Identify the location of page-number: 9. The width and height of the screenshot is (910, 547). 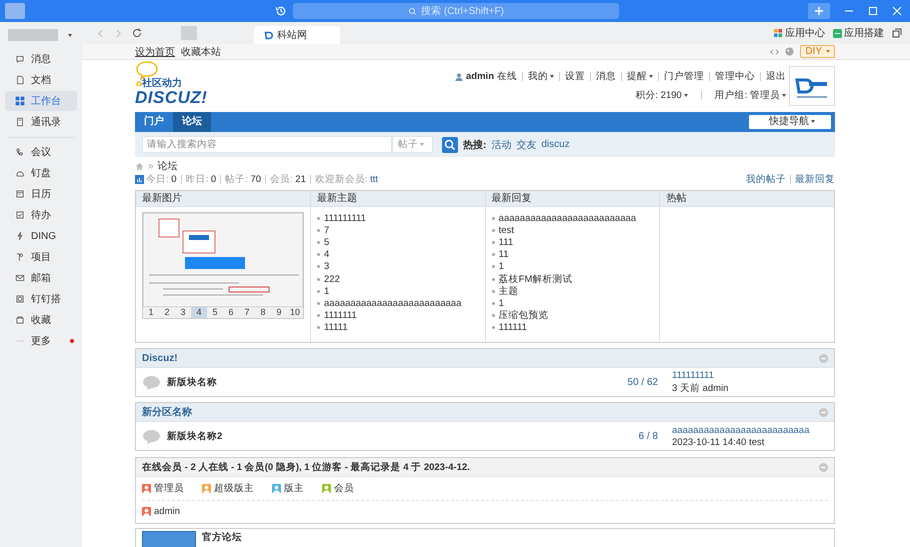
(279, 312).